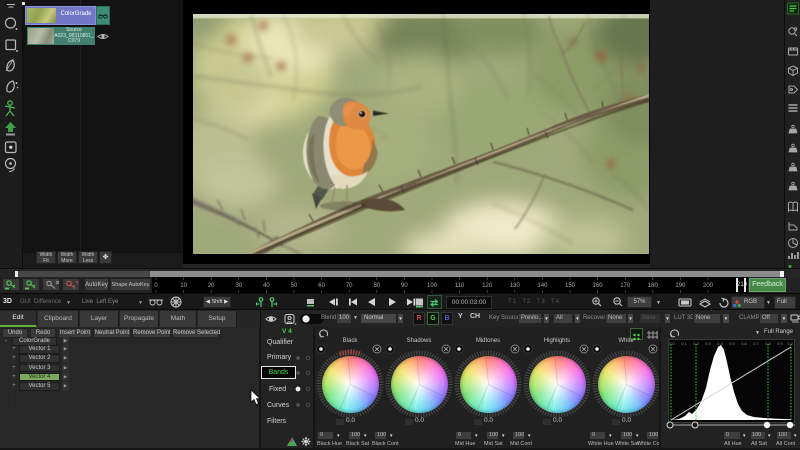 This screenshot has width=800, height=450. Describe the element at coordinates (183, 286) in the screenshot. I see `svg-text: 10` at that location.